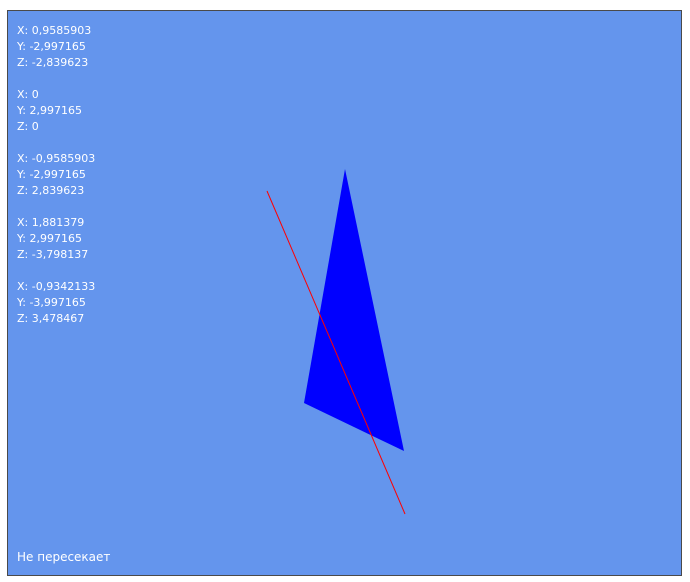  What do you see at coordinates (51, 318) in the screenshot?
I see `coord-z: Z: 3,478467` at bounding box center [51, 318].